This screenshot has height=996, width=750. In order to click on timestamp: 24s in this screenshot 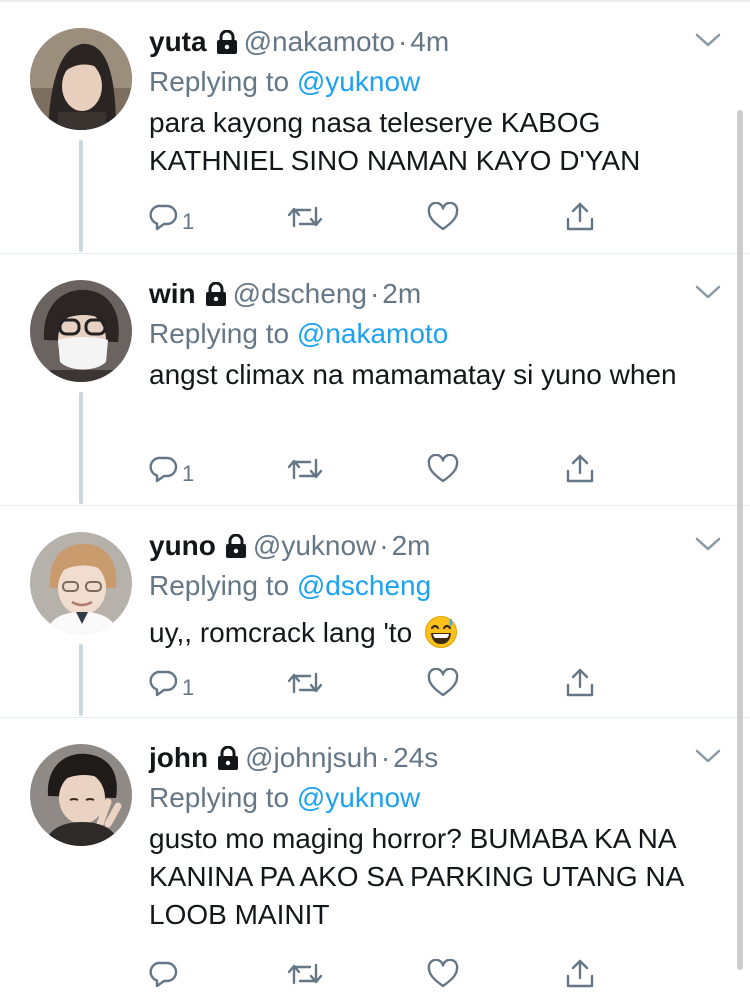, I will do `click(415, 757)`.